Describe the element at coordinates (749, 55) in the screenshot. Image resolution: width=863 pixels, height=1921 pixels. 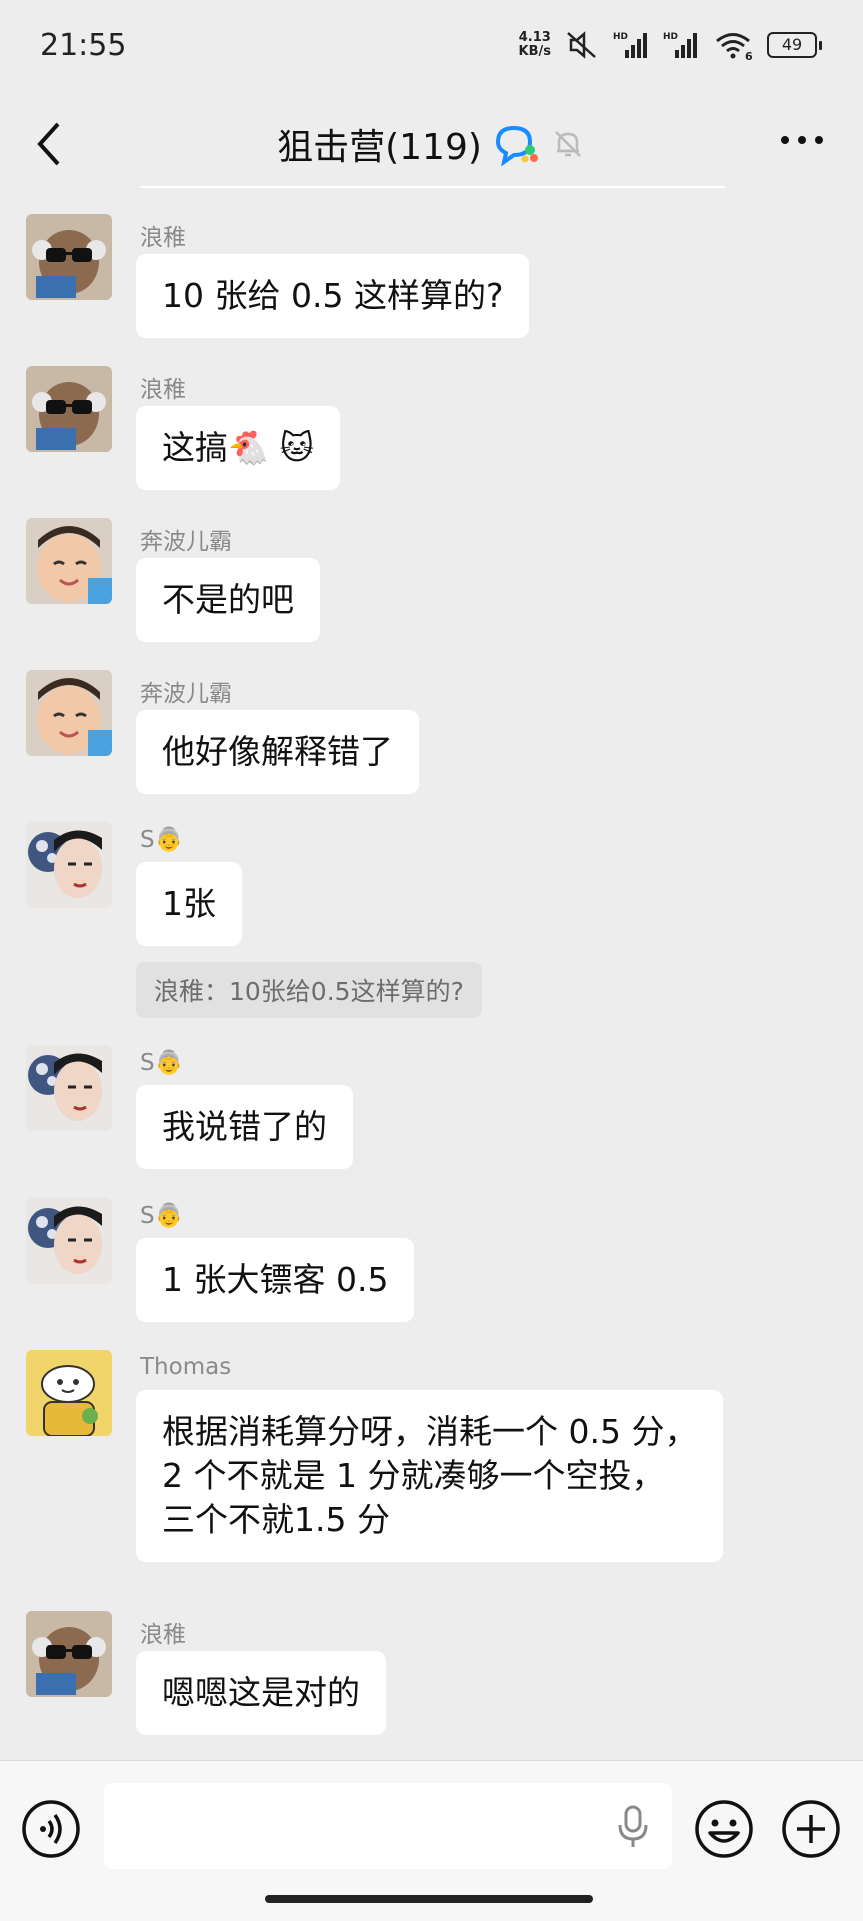
I see `wifi-label: 6` at that location.